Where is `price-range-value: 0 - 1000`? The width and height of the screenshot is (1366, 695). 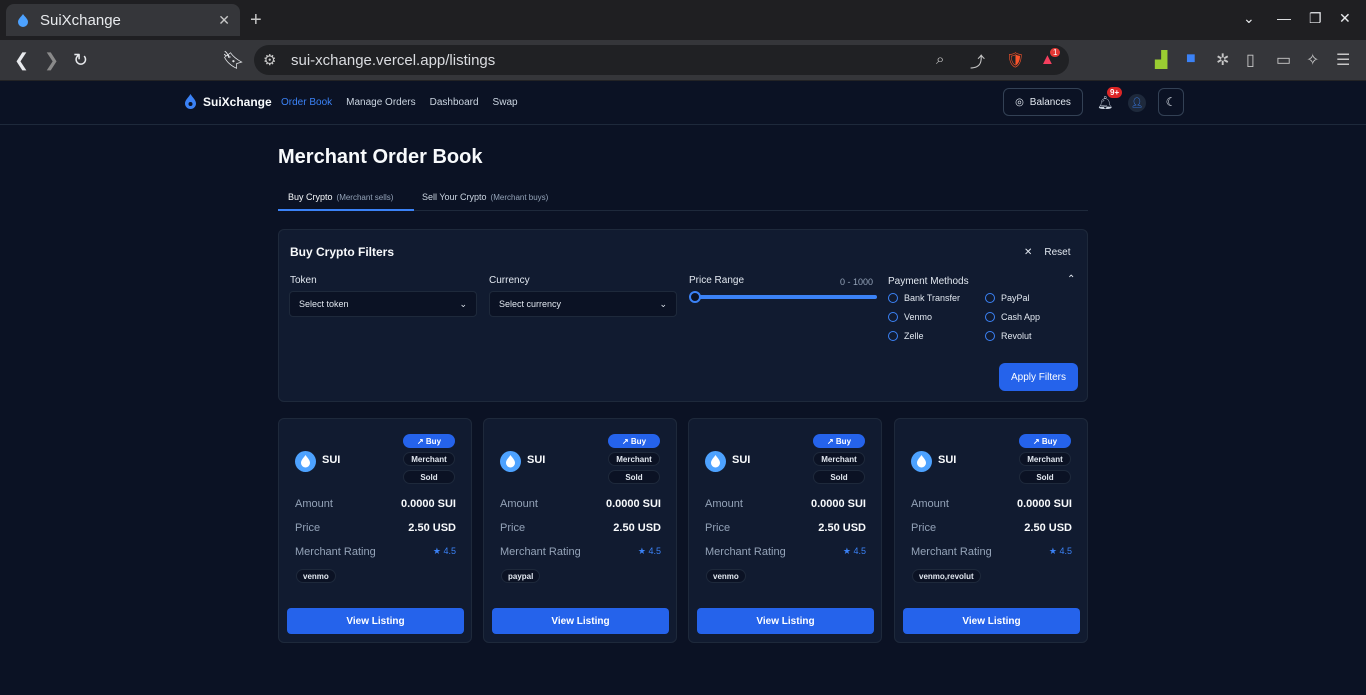 price-range-value: 0 - 1000 is located at coordinates (857, 282).